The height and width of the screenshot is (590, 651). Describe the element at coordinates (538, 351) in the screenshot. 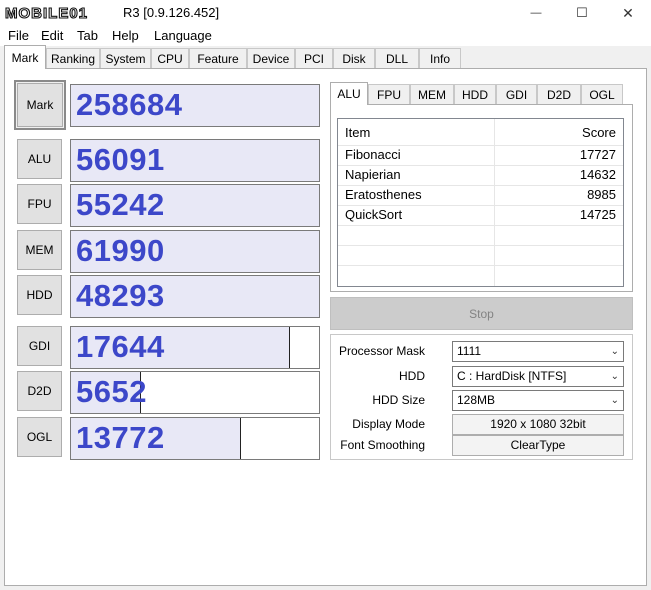

I see `processor-mask-select: 1111 ⌄` at that location.